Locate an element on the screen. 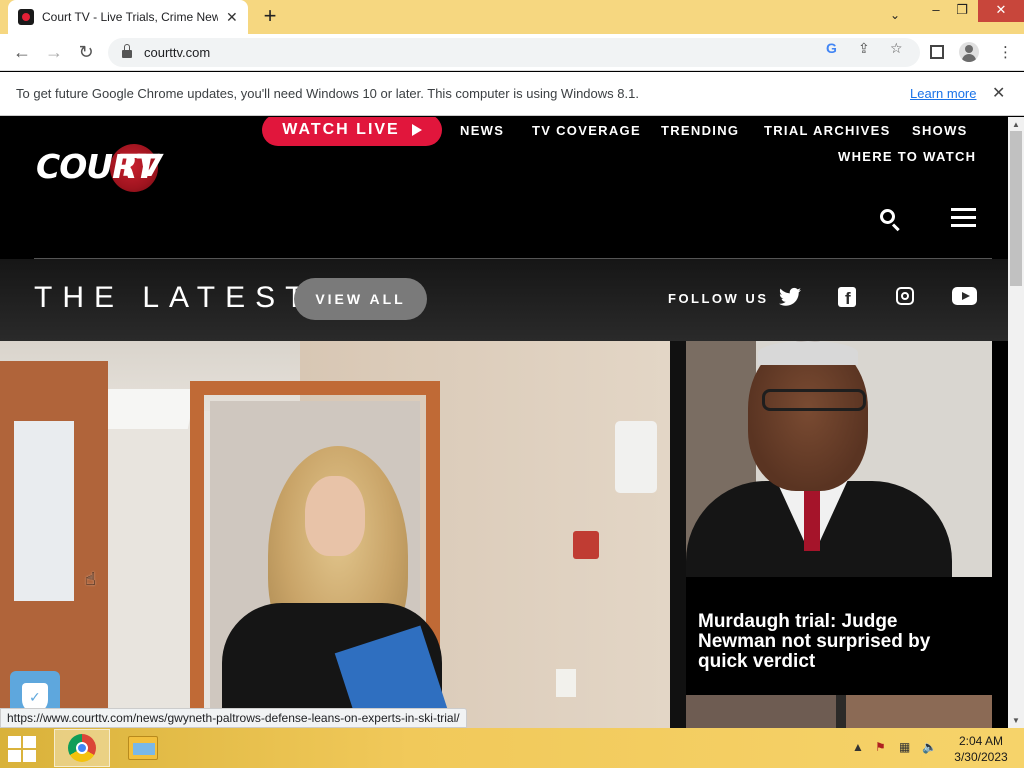  side-story-image is located at coordinates (839, 459).